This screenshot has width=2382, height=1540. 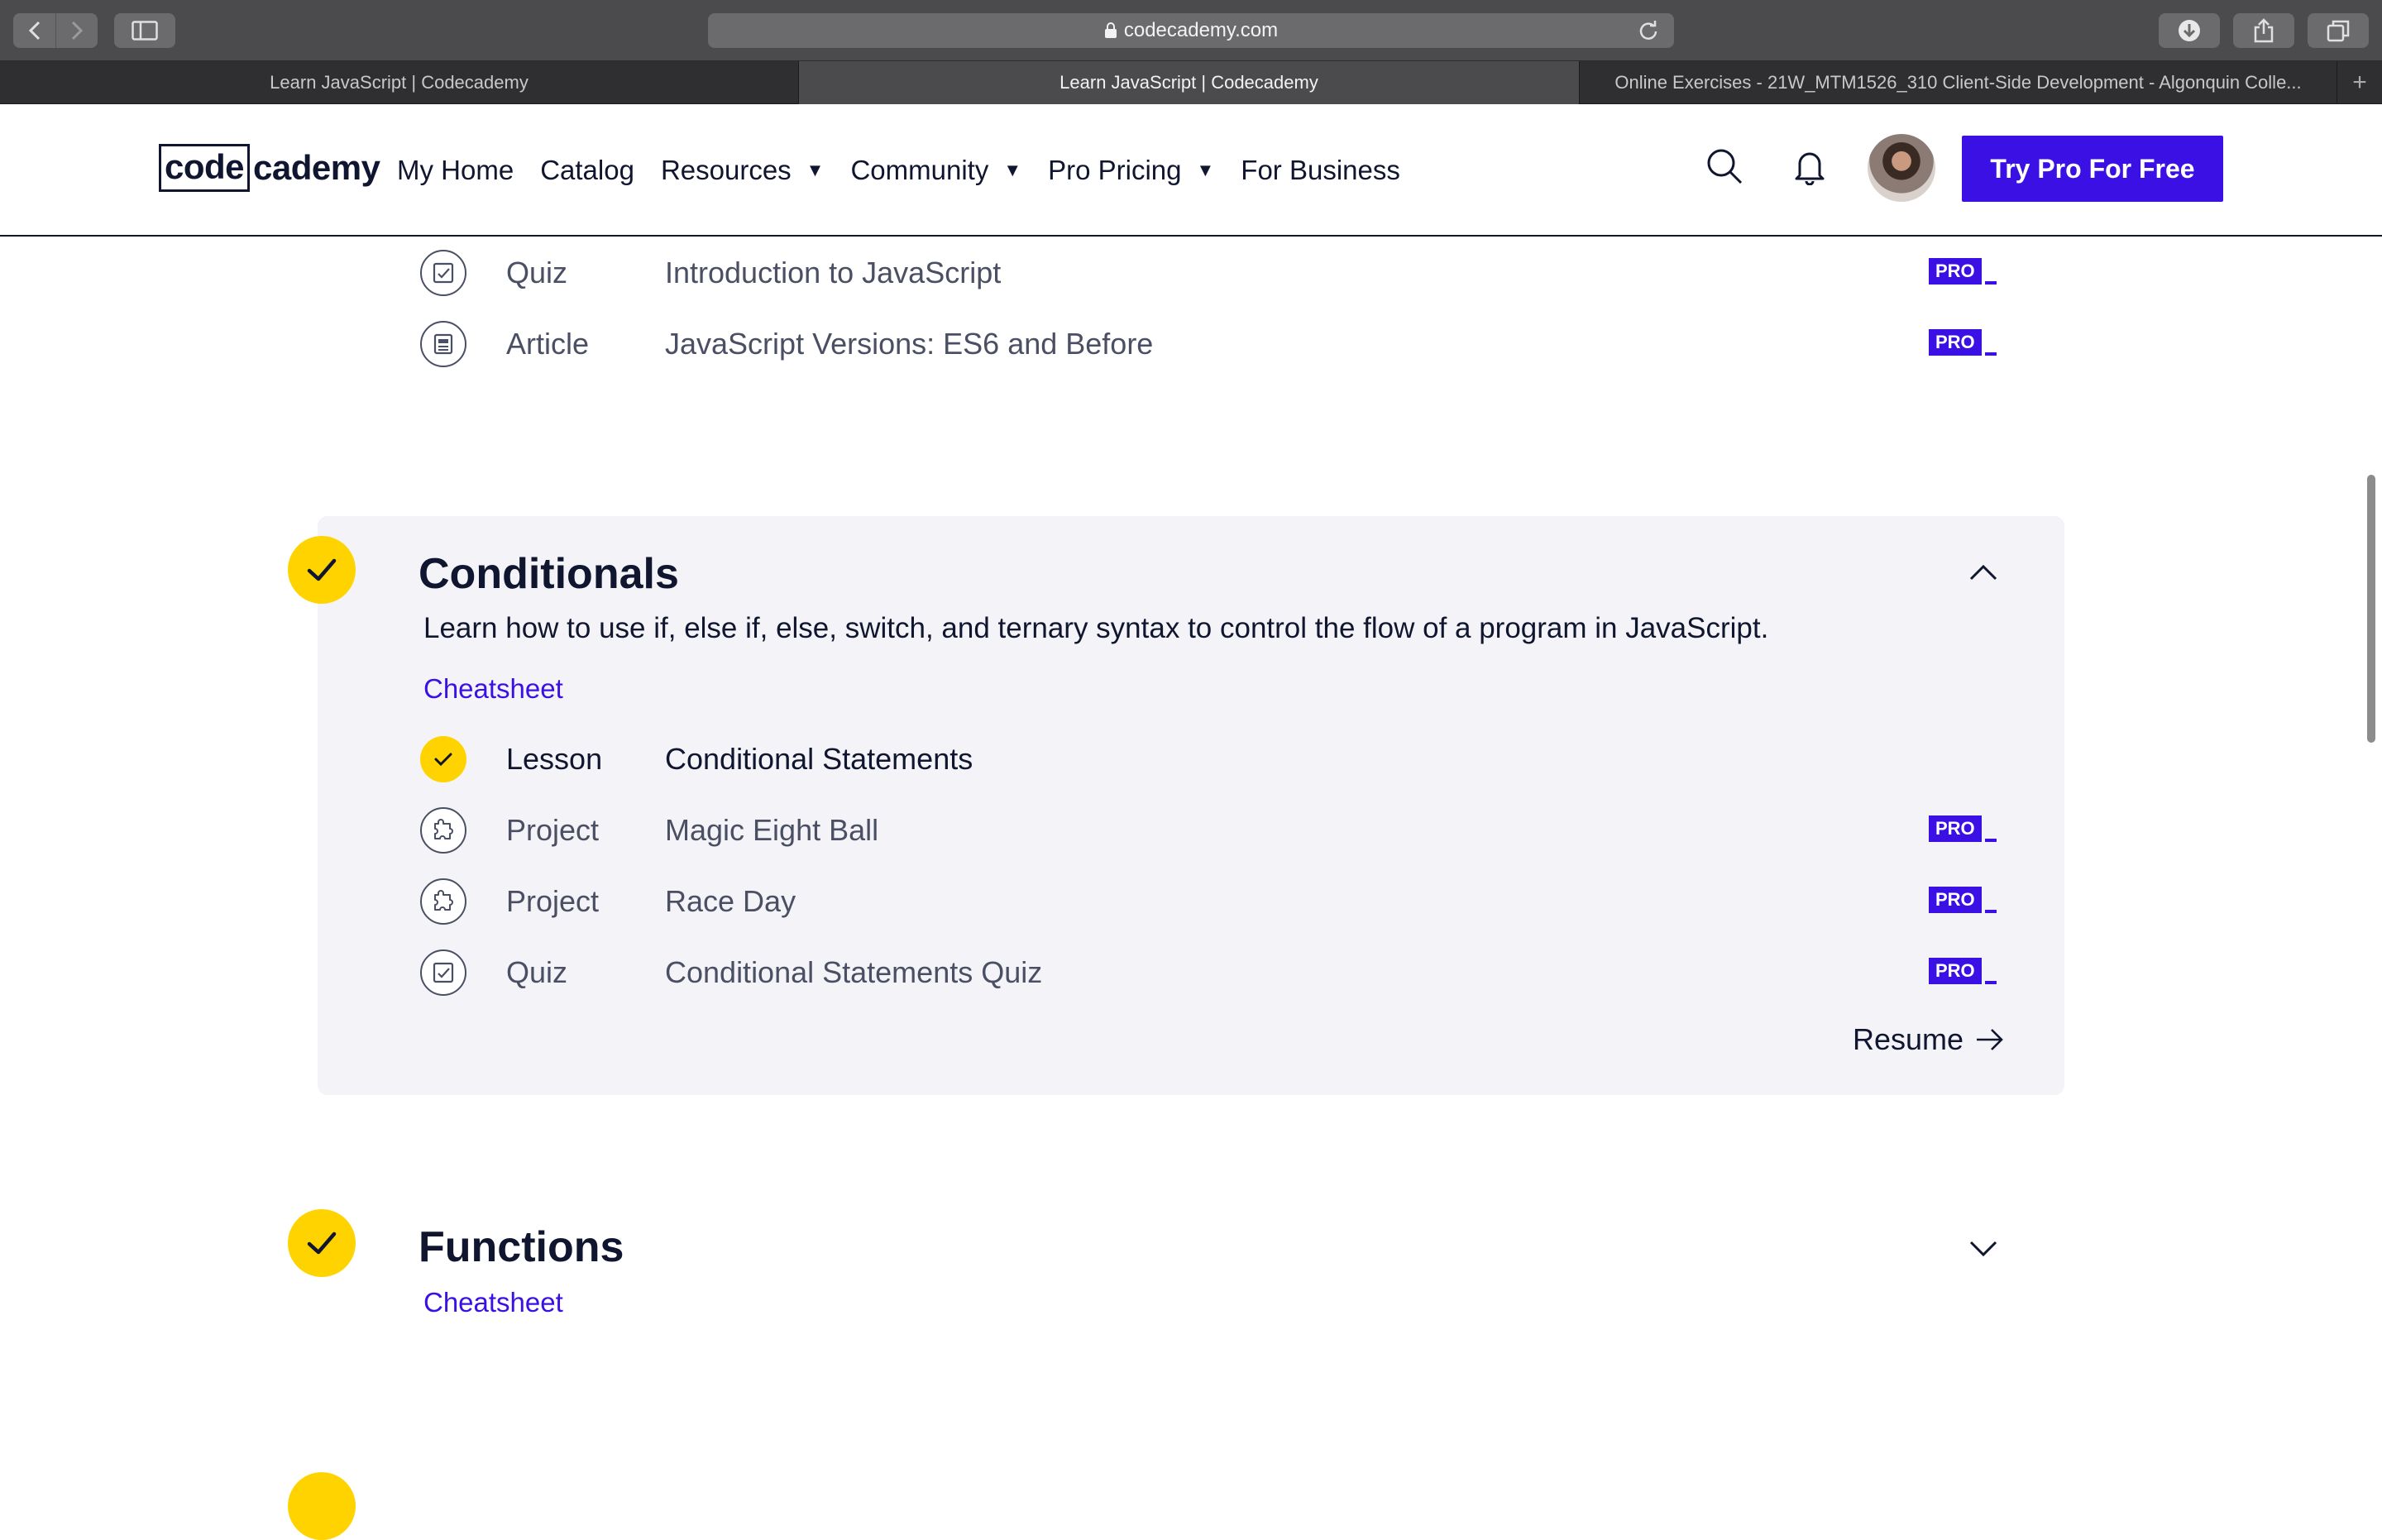 I want to click on nav-label: Community, so click(x=919, y=170).